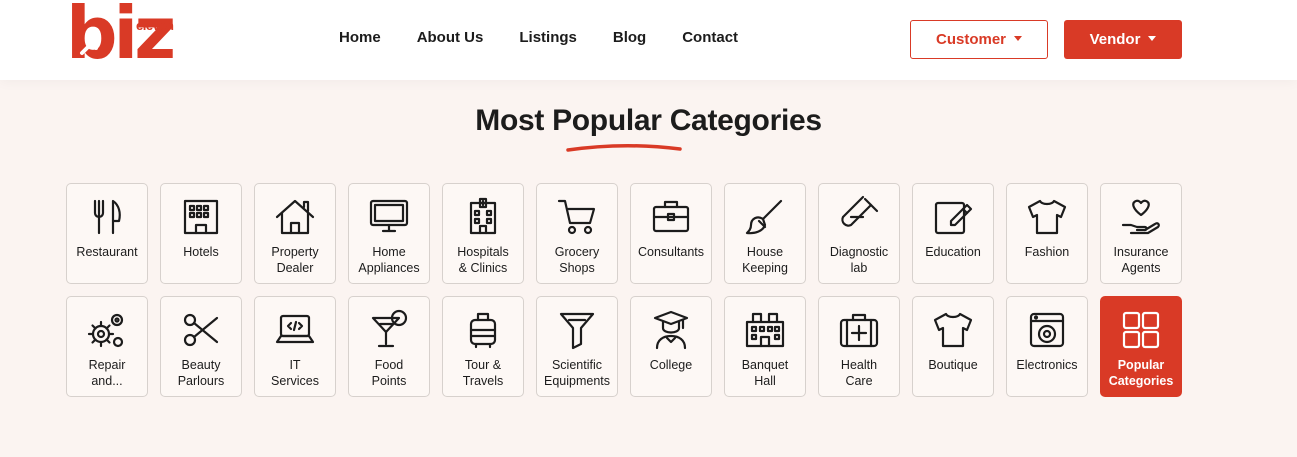 Image resolution: width=1297 pixels, height=457 pixels. I want to click on category-tile: Restaurant, so click(107, 233).